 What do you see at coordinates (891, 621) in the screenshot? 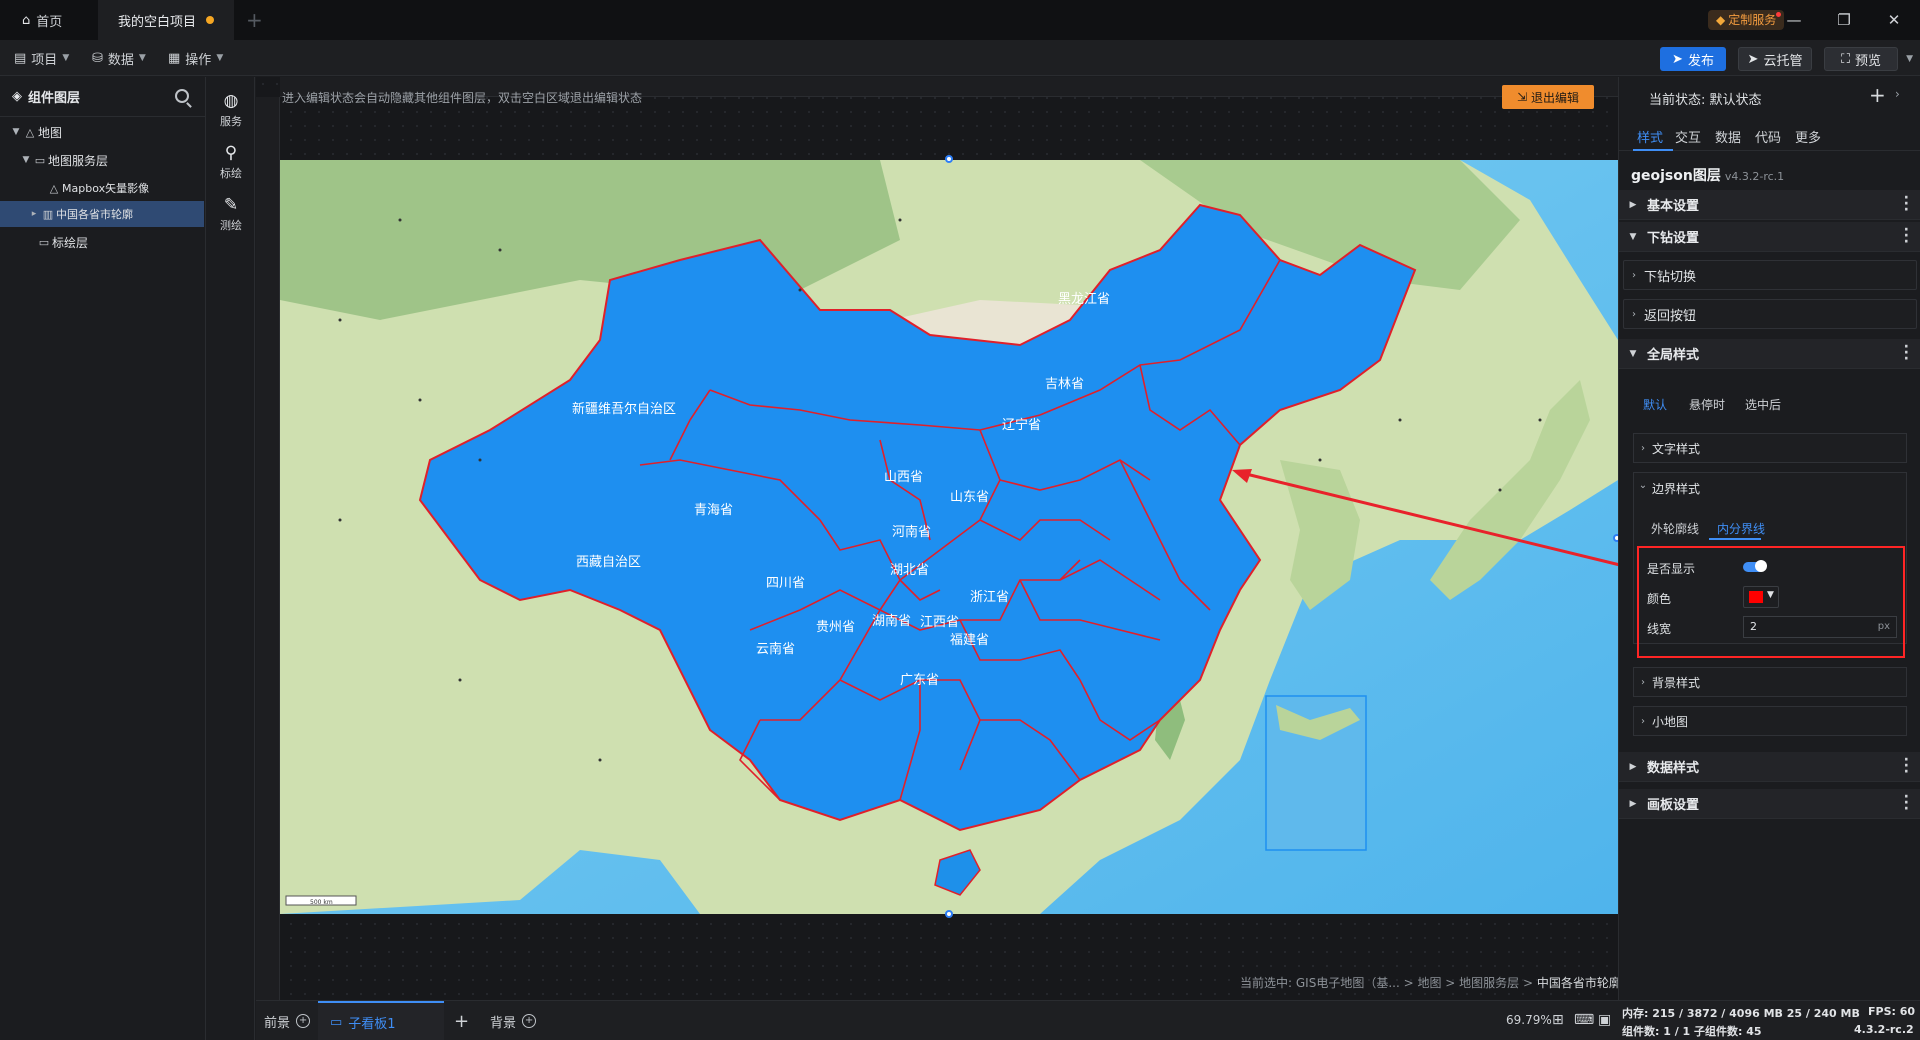
I see `province-label: 湖南省` at bounding box center [891, 621].